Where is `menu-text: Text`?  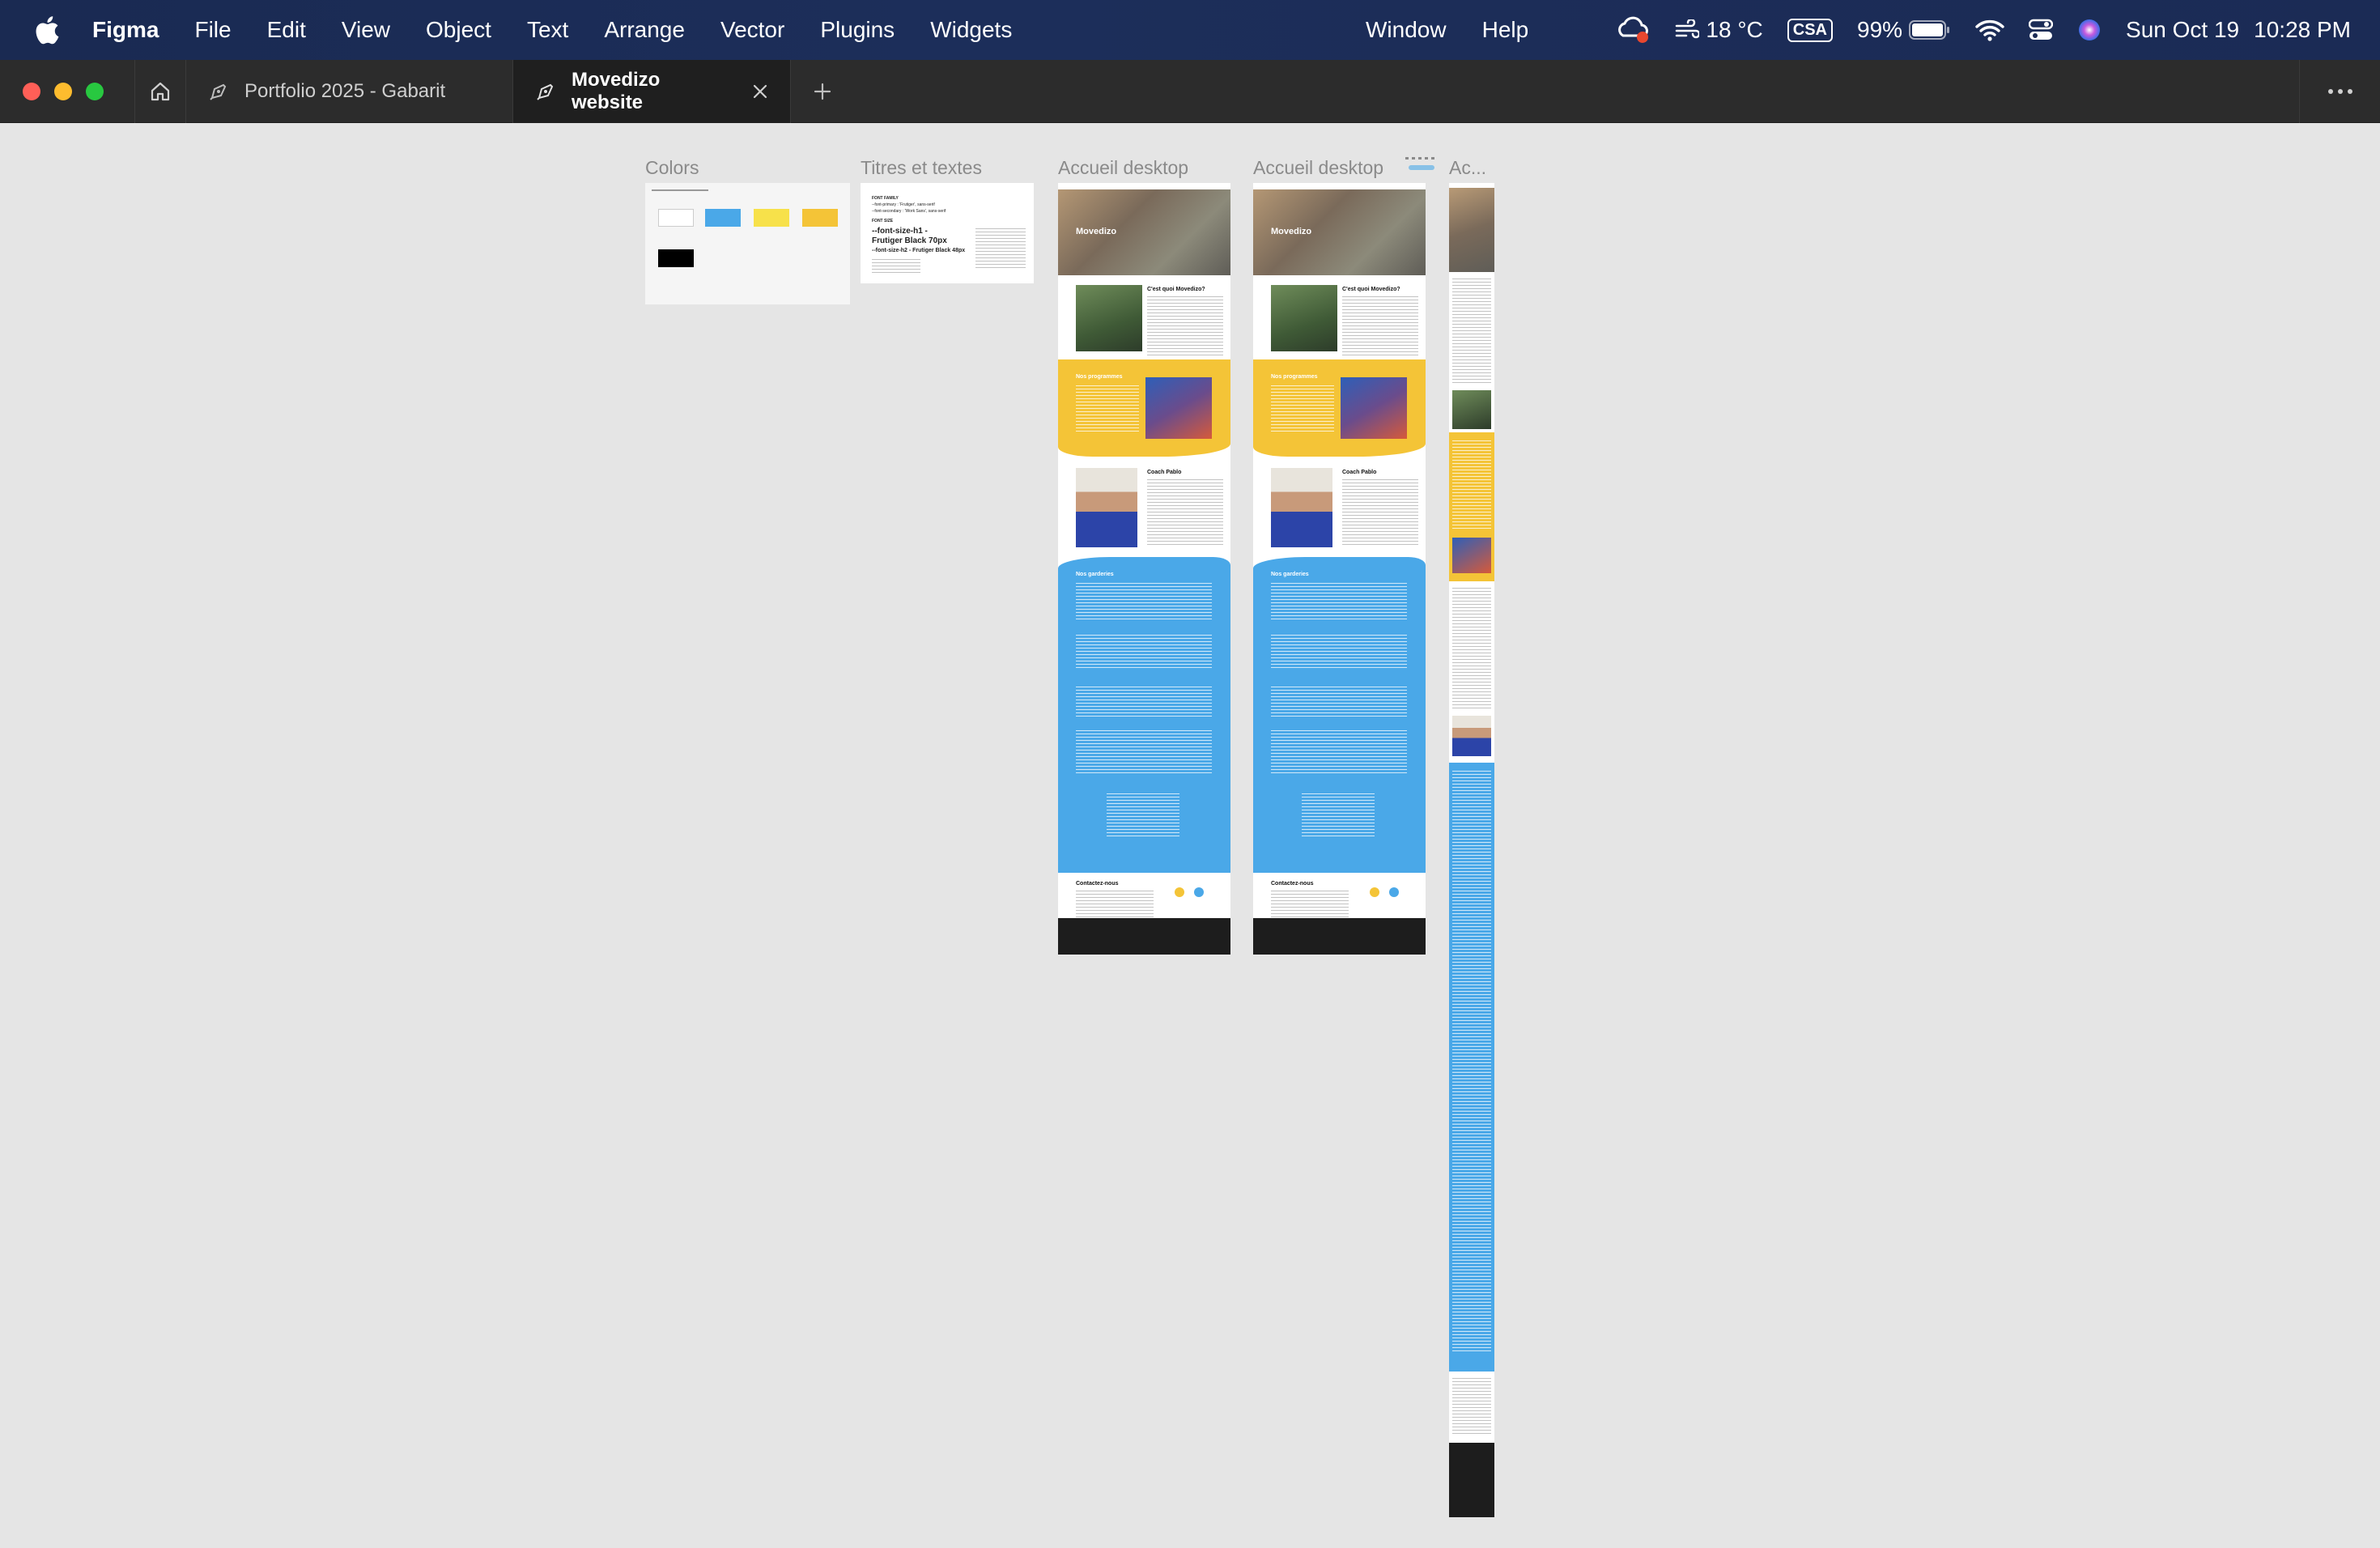 menu-text: Text is located at coordinates (547, 30).